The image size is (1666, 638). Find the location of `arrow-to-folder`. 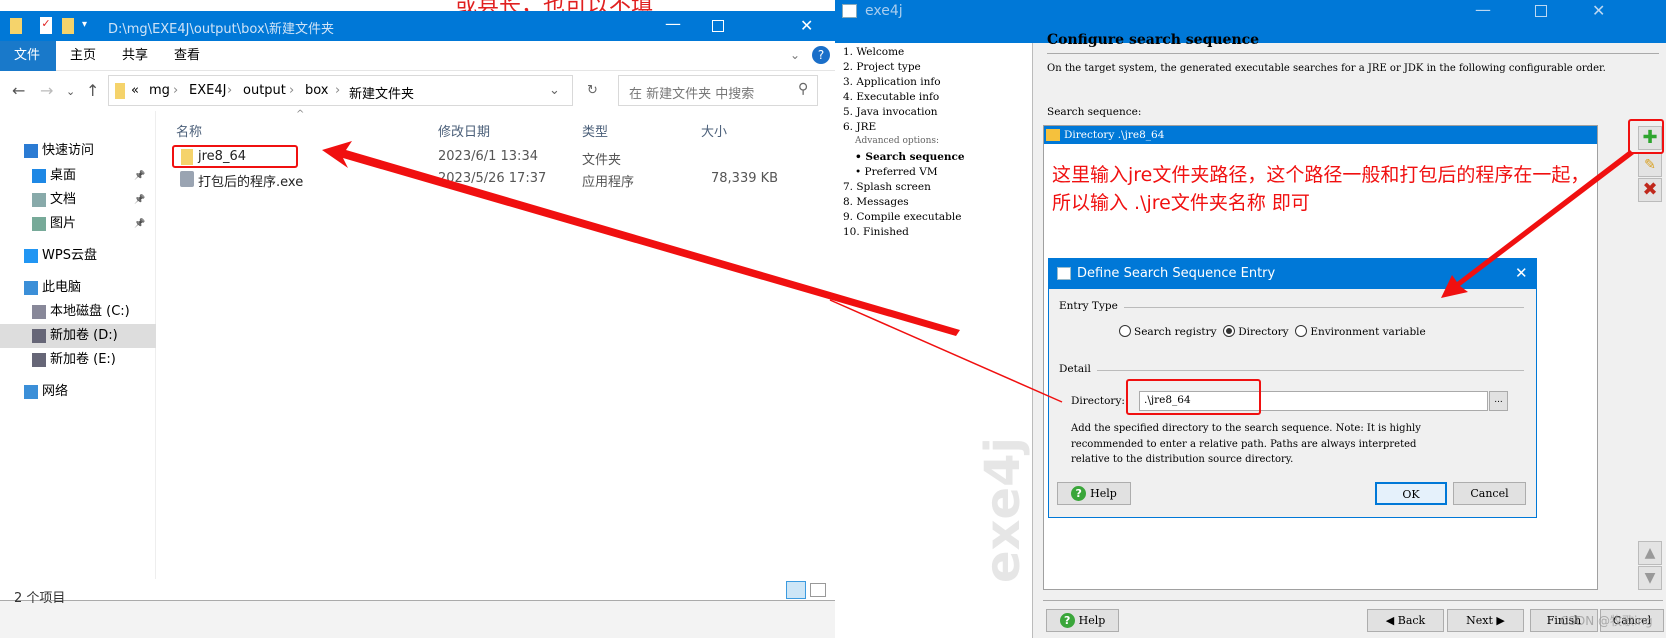

arrow-to-folder is located at coordinates (641, 238).